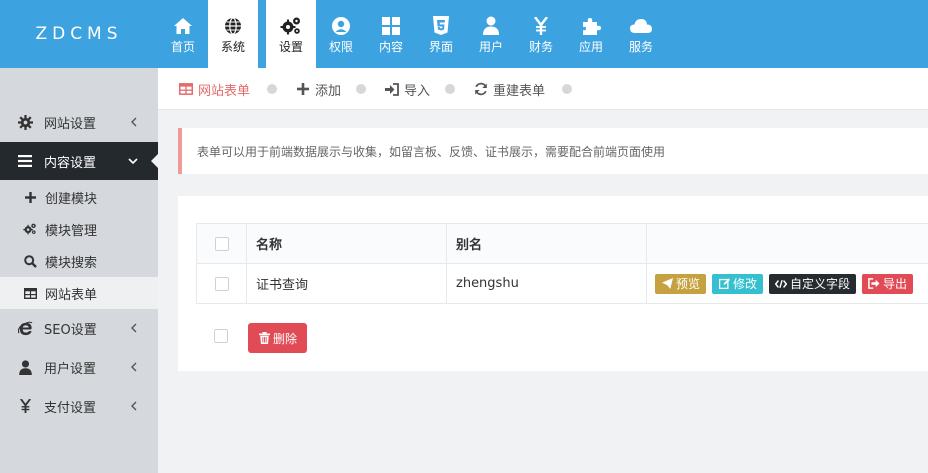 This screenshot has height=473, width=928. I want to click on header-actions, so click(787, 243).